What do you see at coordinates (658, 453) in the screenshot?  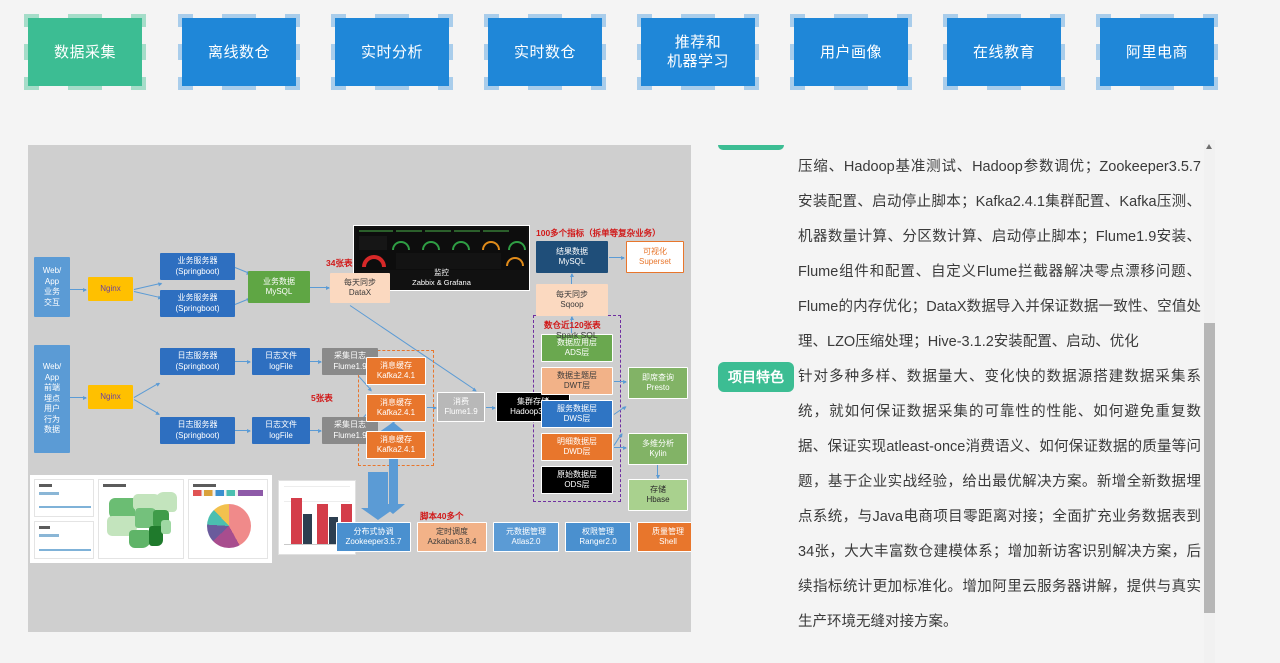 I see `node-text-line: Kylin` at bounding box center [658, 453].